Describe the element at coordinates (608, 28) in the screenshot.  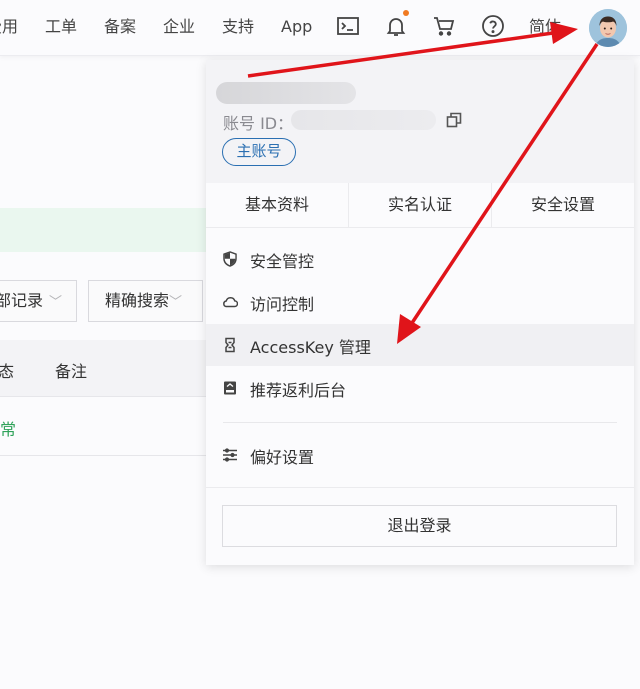
I see `user-avatar` at that location.